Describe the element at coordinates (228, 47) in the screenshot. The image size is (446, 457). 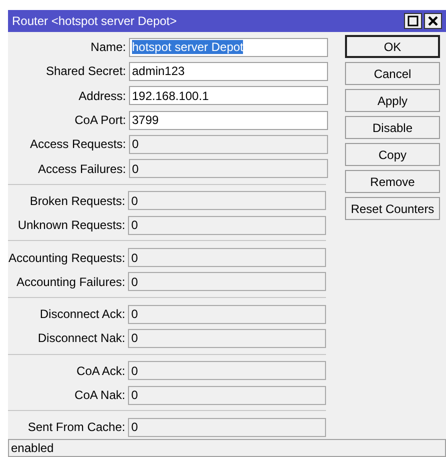
I see `input-field: hotspot server Depot` at that location.